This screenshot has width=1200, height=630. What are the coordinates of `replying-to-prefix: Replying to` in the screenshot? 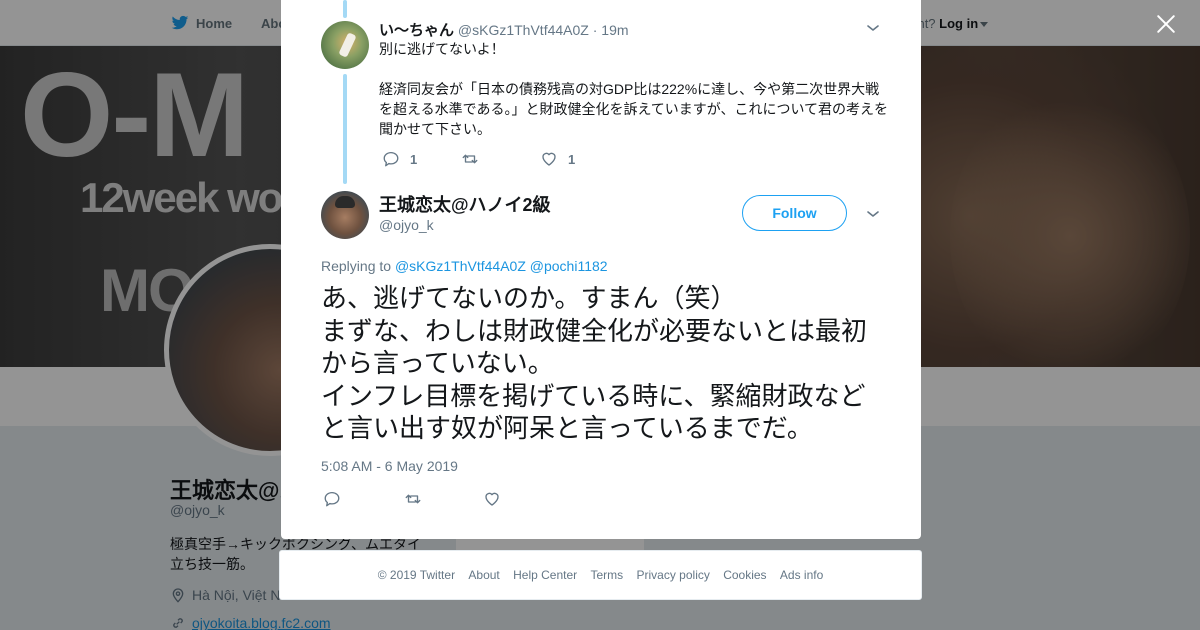 It's located at (356, 266).